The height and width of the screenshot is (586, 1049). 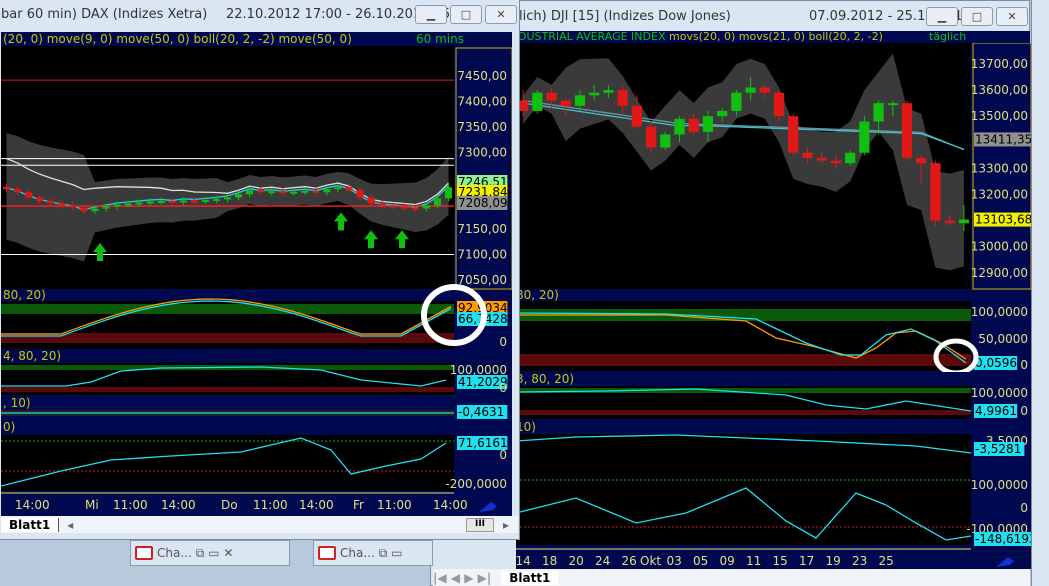 What do you see at coordinates (999, 312) in the screenshot?
I see `osc1-tick: 100,0000` at bounding box center [999, 312].